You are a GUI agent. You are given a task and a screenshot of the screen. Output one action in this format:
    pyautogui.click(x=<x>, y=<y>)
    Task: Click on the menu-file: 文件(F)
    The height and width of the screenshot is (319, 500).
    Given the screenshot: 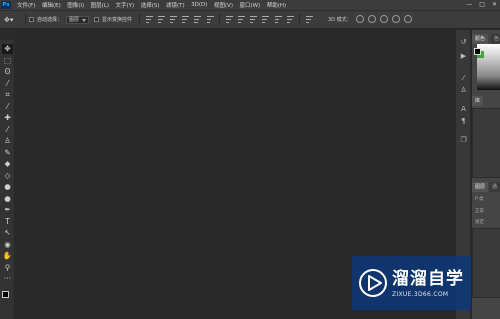 What is the action you would take?
    pyautogui.click(x=26, y=5)
    